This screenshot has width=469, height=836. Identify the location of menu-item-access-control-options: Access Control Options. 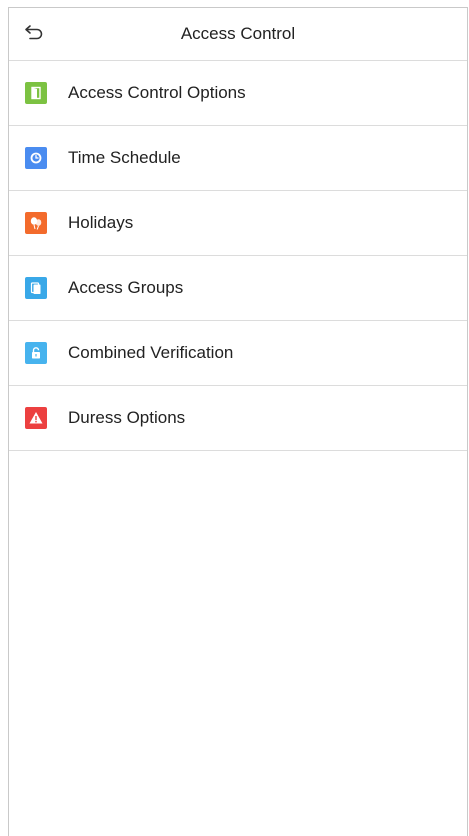
(238, 93).